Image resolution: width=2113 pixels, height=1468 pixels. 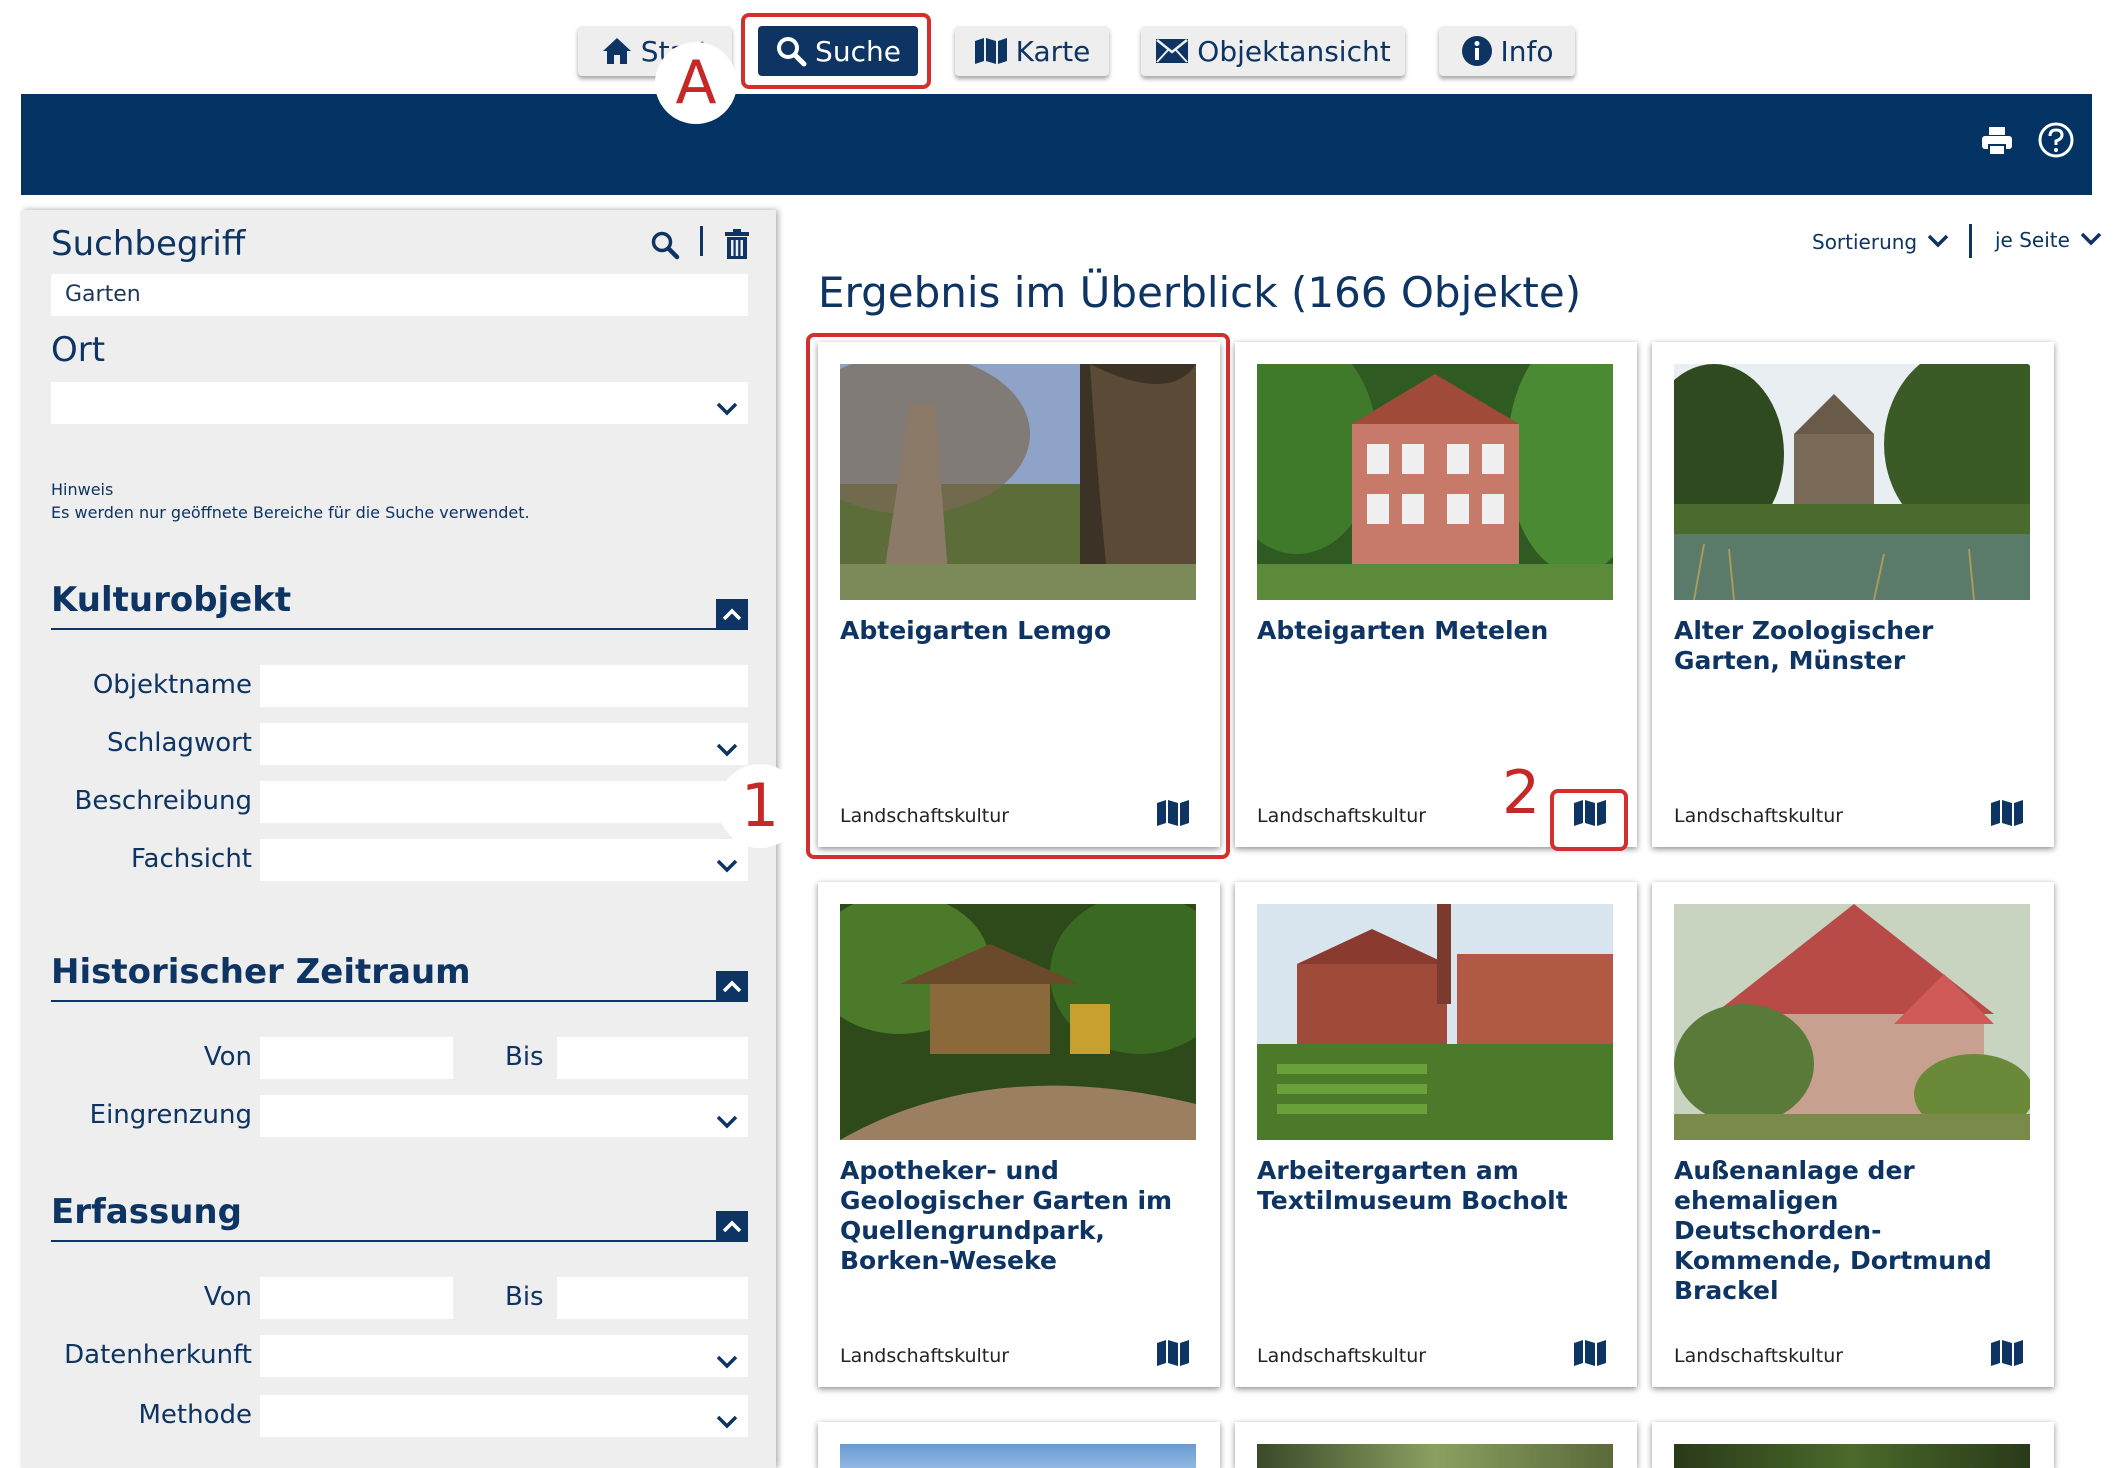 I want to click on annotation-a: A, so click(x=696, y=83).